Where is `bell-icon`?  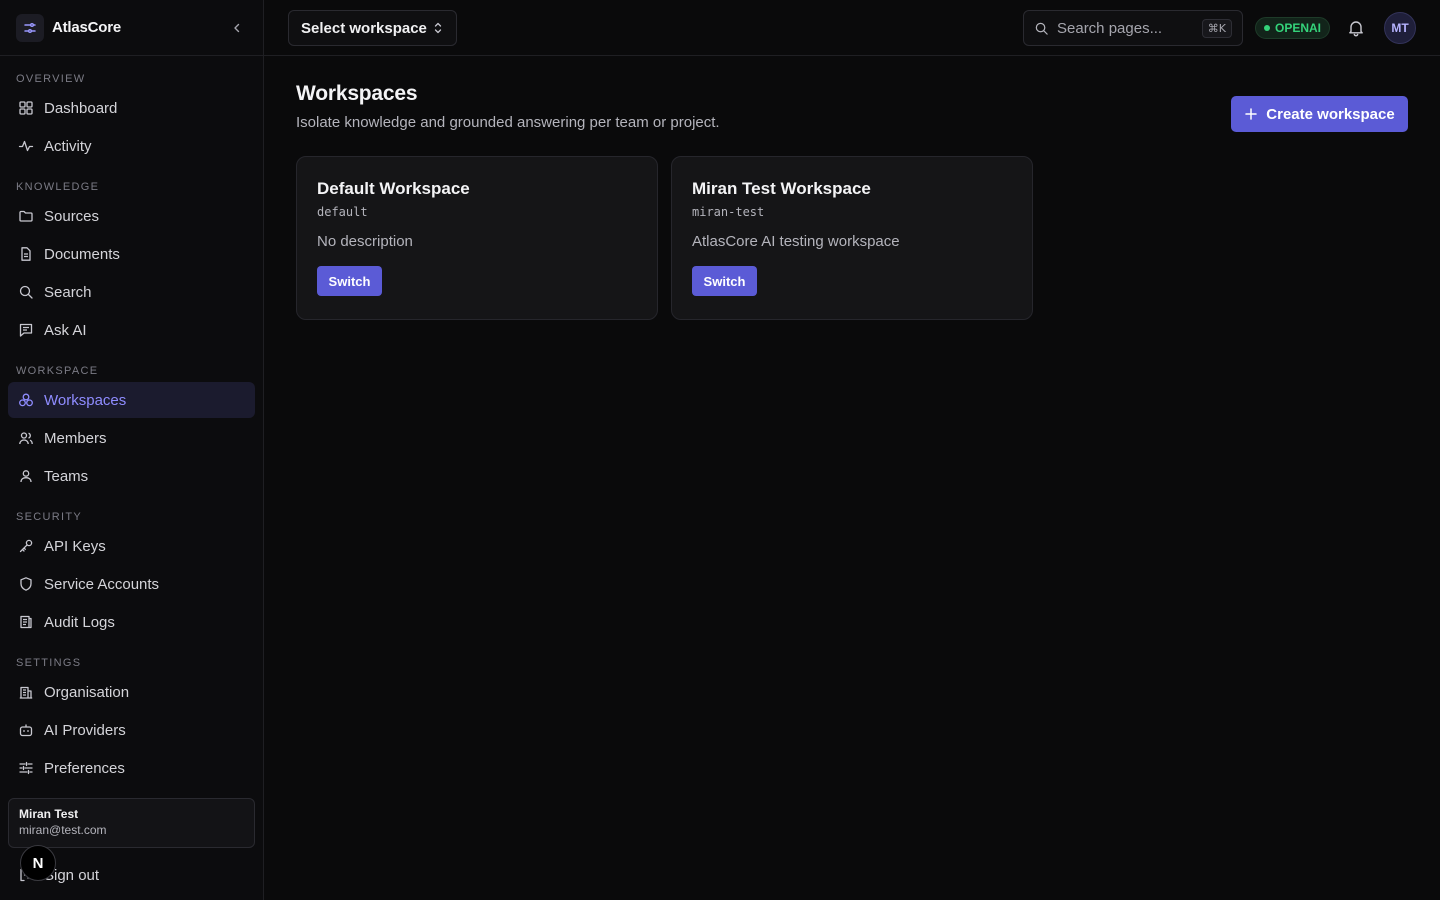 bell-icon is located at coordinates (1356, 28).